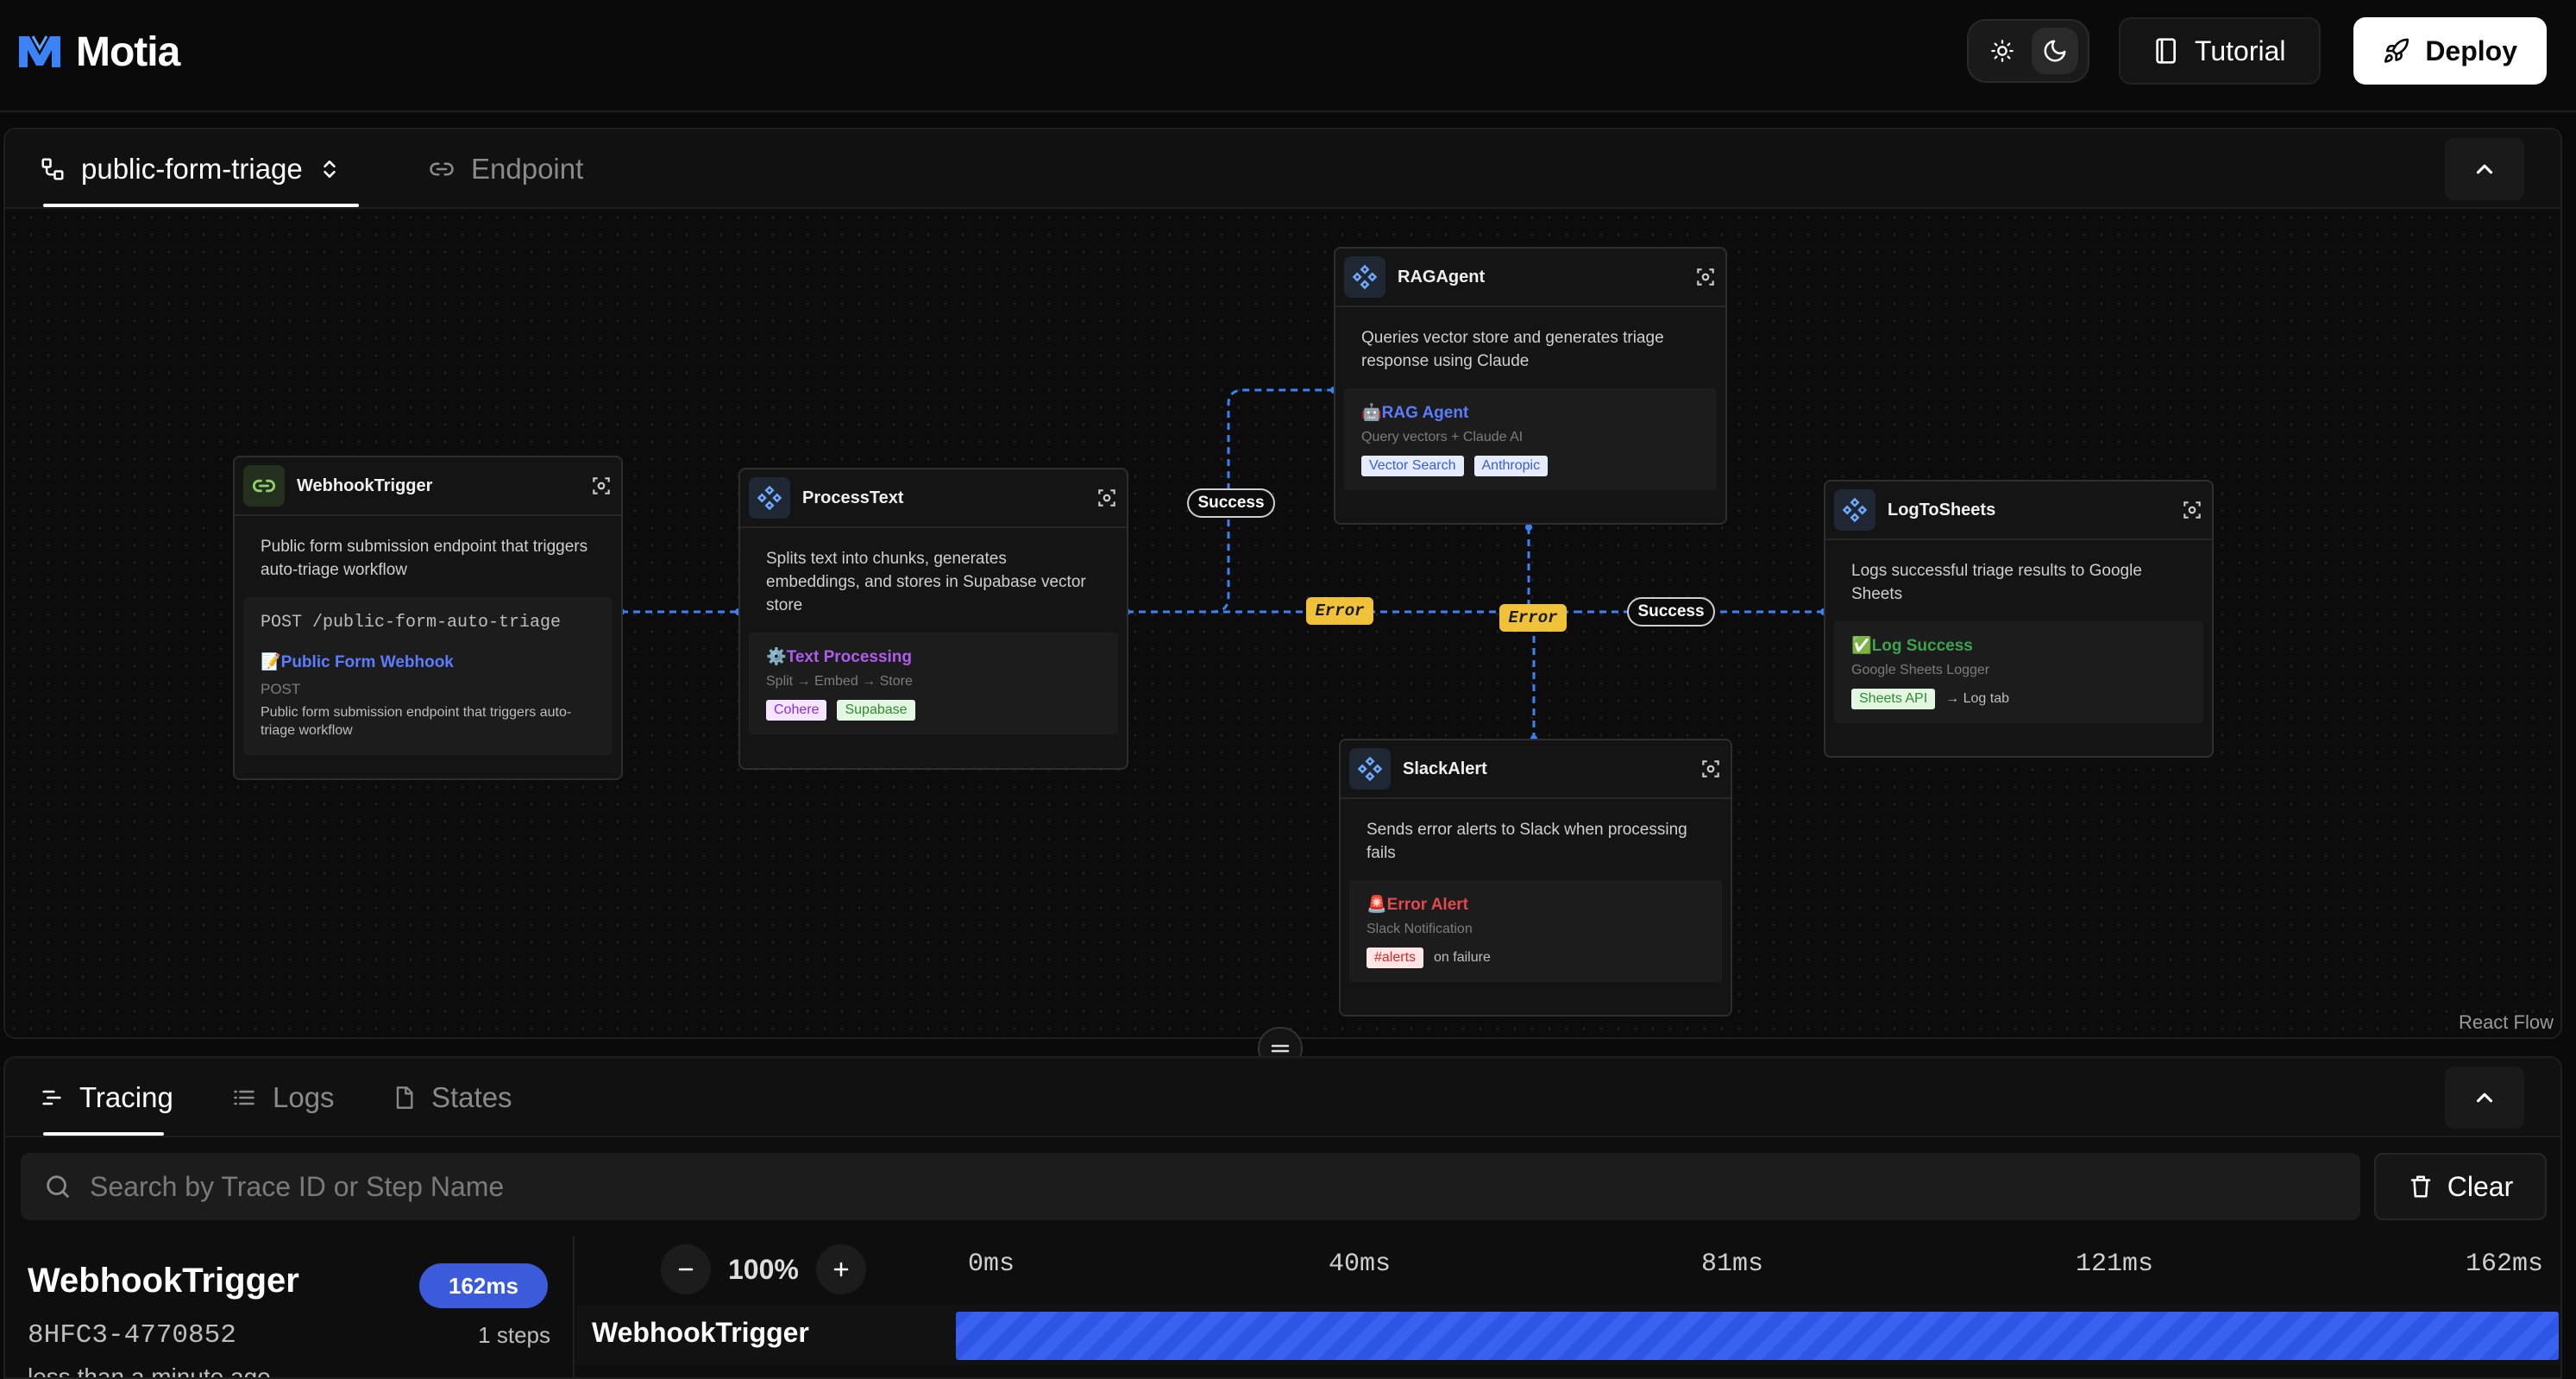 The width and height of the screenshot is (2576, 1379). I want to click on endpoint-route: POST /public-form-auto-triage, so click(411, 623).